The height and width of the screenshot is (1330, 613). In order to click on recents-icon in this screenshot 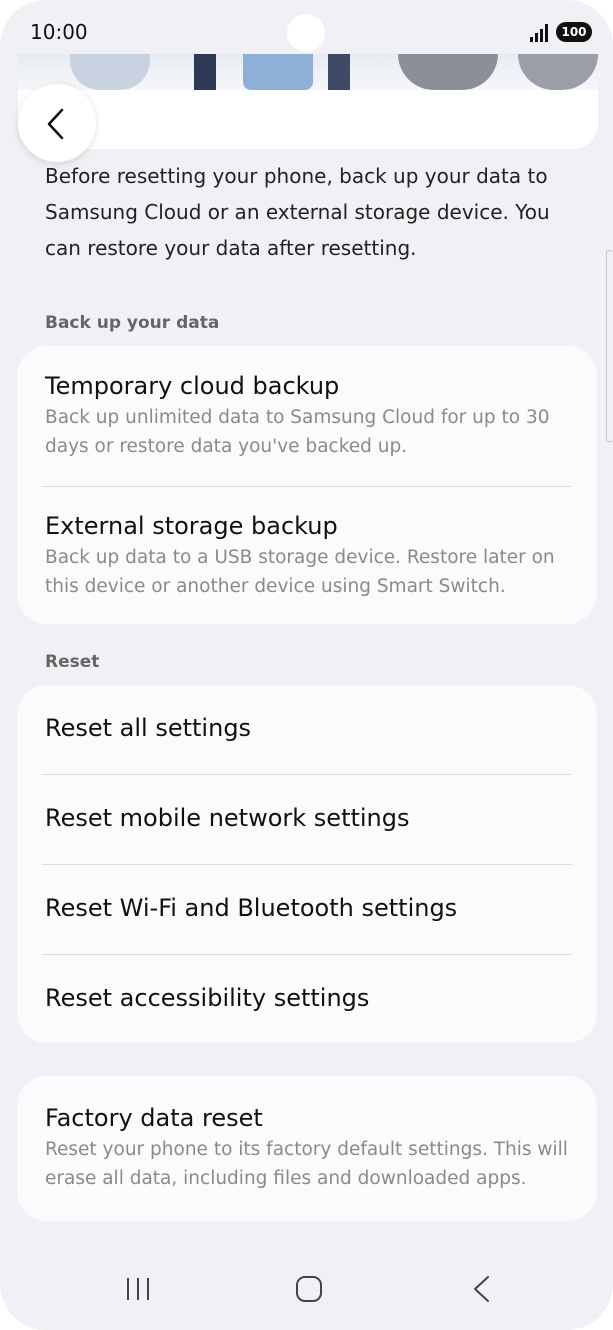, I will do `click(138, 1289)`.